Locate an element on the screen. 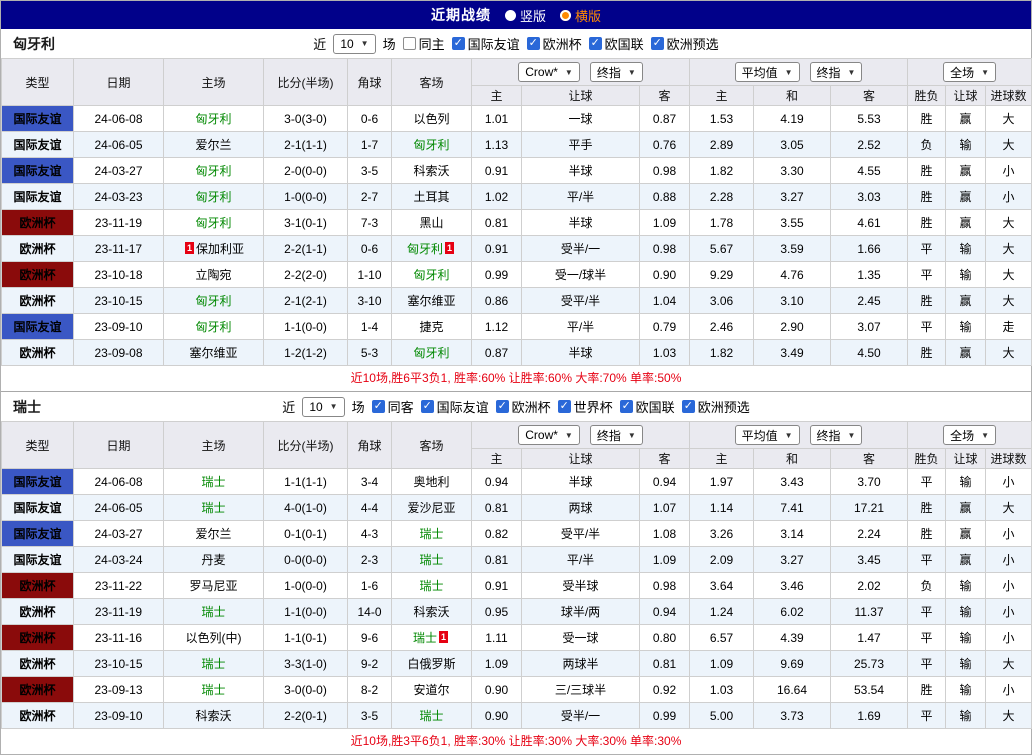 This screenshot has height=755, width=1032. score-cell: 1-0(0-0) is located at coordinates (305, 196).